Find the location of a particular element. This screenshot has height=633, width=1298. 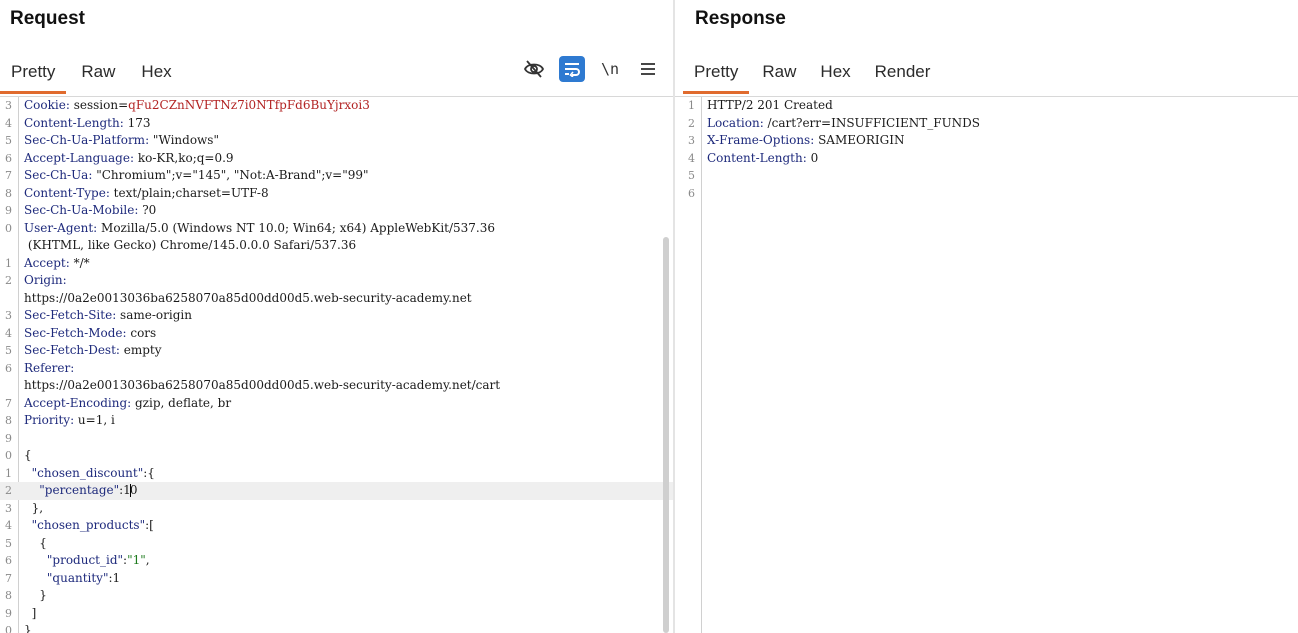

header-name: Cookie is located at coordinates (45, 105).